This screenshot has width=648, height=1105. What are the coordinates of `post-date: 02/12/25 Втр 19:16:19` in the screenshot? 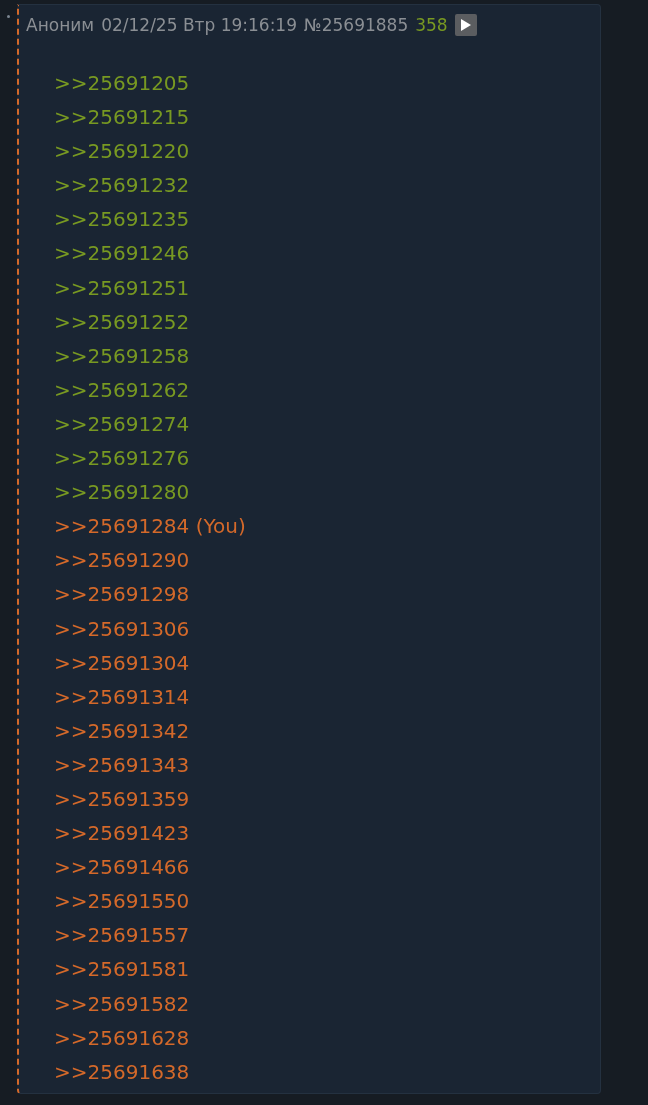 It's located at (199, 25).